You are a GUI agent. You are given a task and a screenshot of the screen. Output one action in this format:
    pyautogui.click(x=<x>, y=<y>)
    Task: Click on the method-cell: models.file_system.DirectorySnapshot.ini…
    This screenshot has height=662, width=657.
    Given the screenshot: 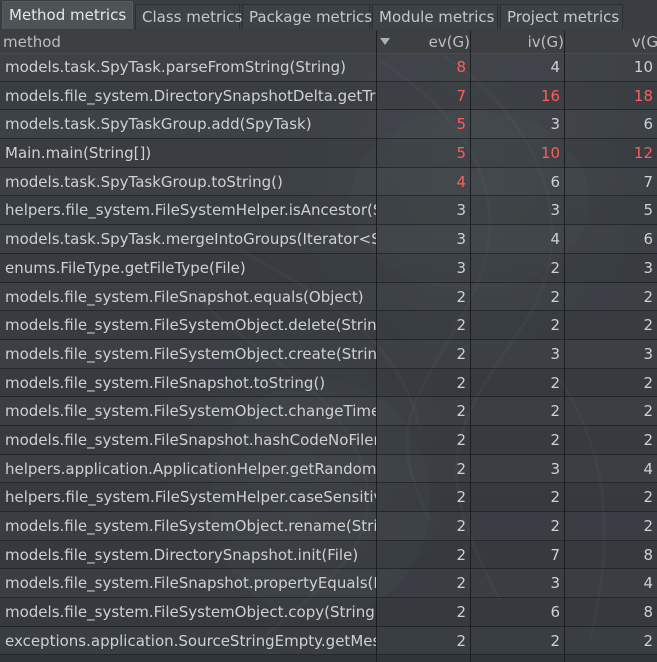 What is the action you would take?
    pyautogui.click(x=182, y=554)
    